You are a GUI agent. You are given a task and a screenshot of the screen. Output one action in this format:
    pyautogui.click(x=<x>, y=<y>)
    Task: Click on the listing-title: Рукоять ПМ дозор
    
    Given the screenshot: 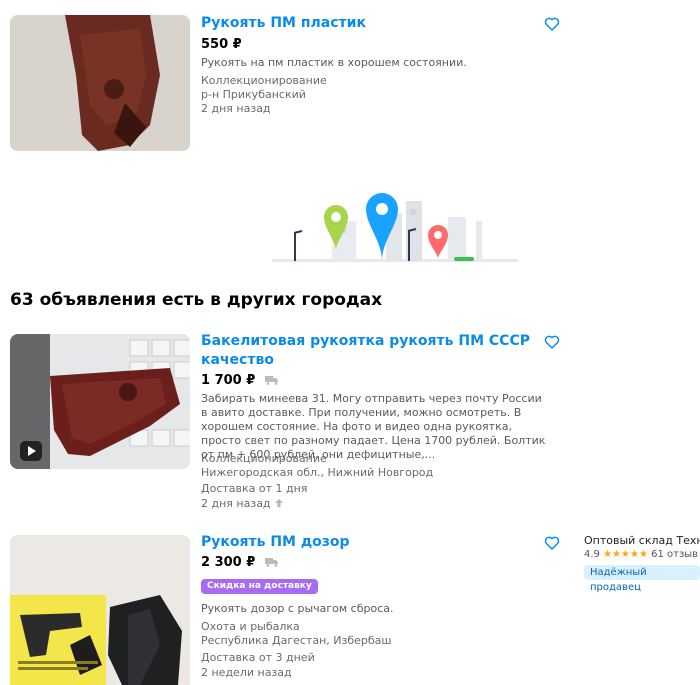 What is the action you would take?
    pyautogui.click(x=275, y=542)
    